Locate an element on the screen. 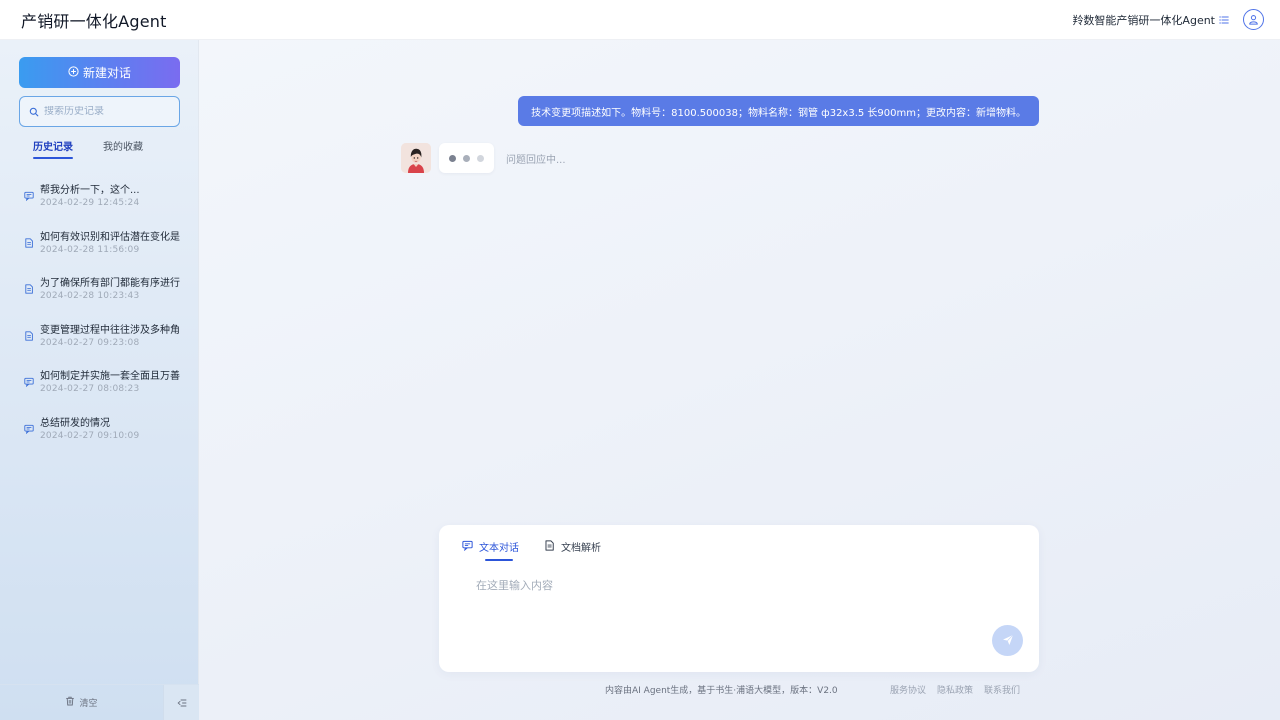 This screenshot has height=720, width=1280. collapse-icon is located at coordinates (182, 702).